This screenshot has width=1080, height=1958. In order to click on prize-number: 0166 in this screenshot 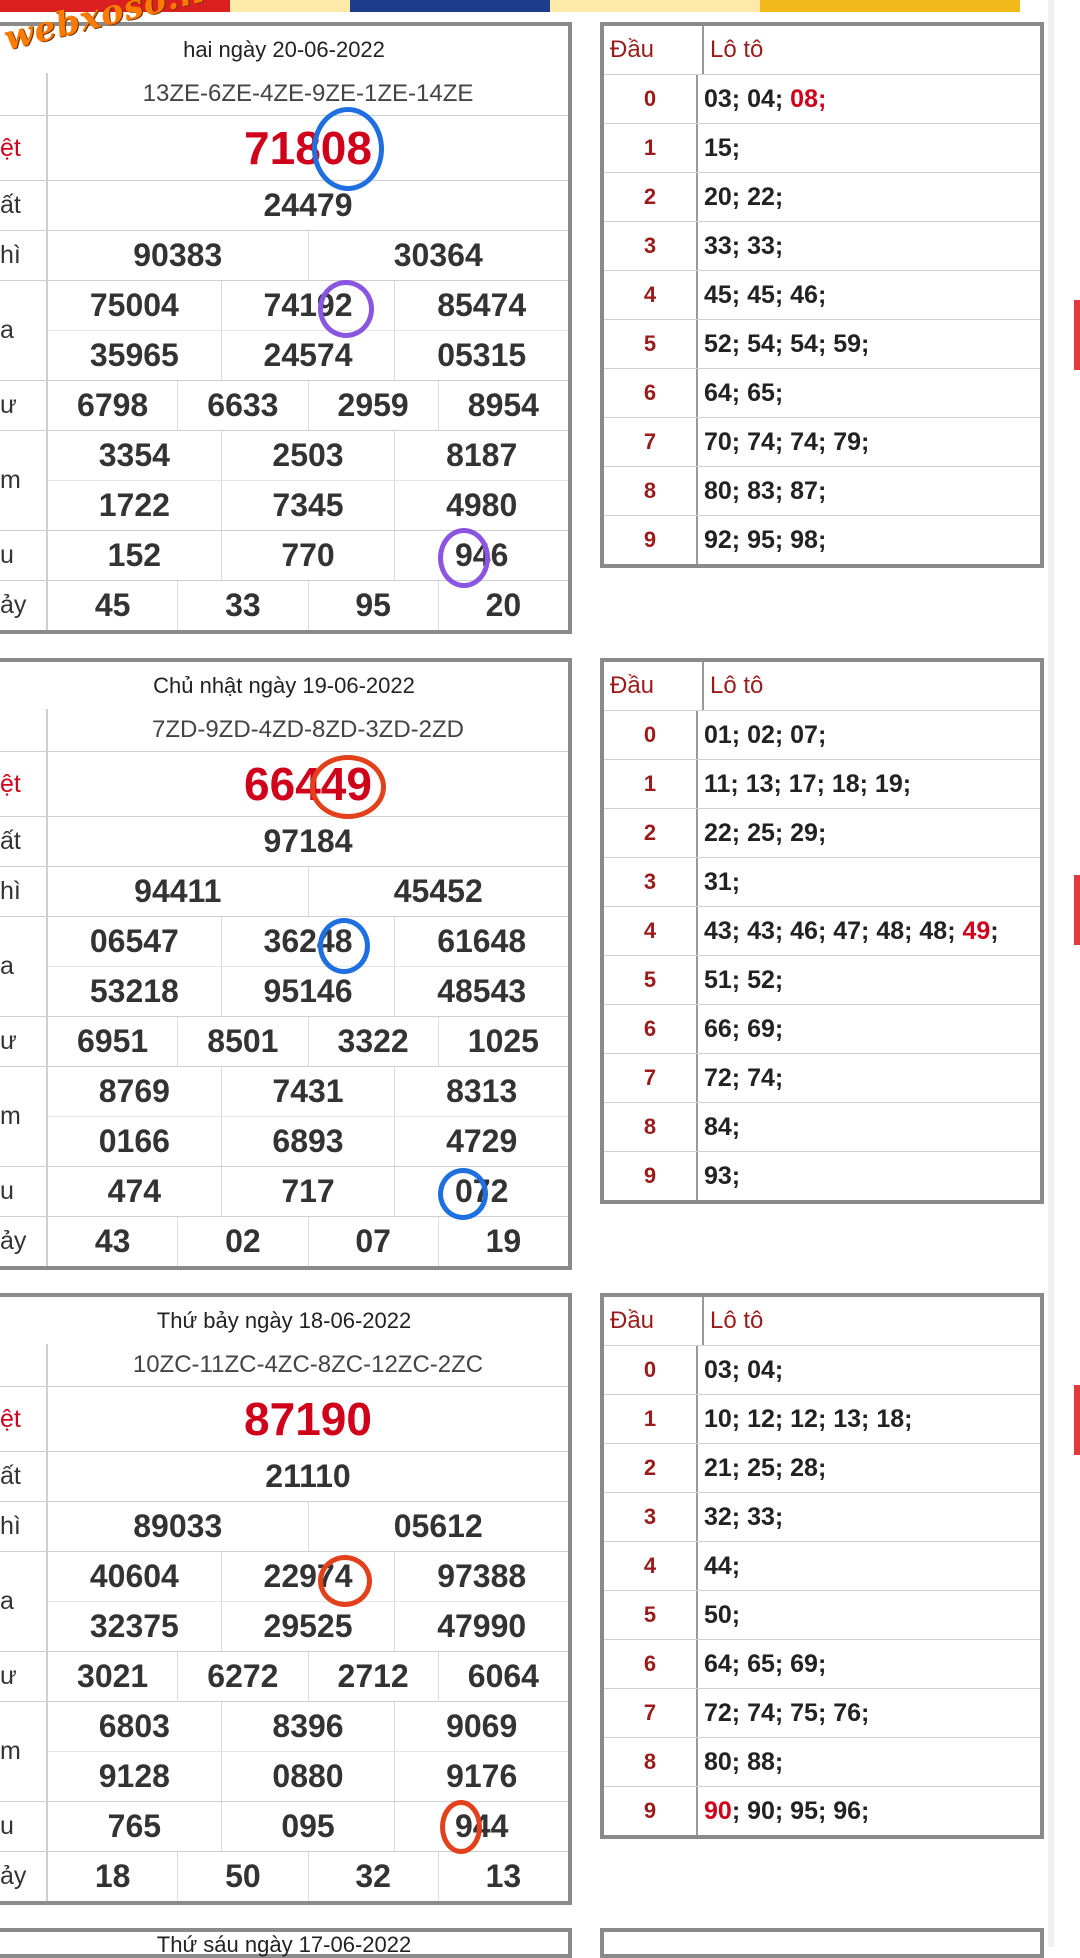, I will do `click(134, 1141)`.